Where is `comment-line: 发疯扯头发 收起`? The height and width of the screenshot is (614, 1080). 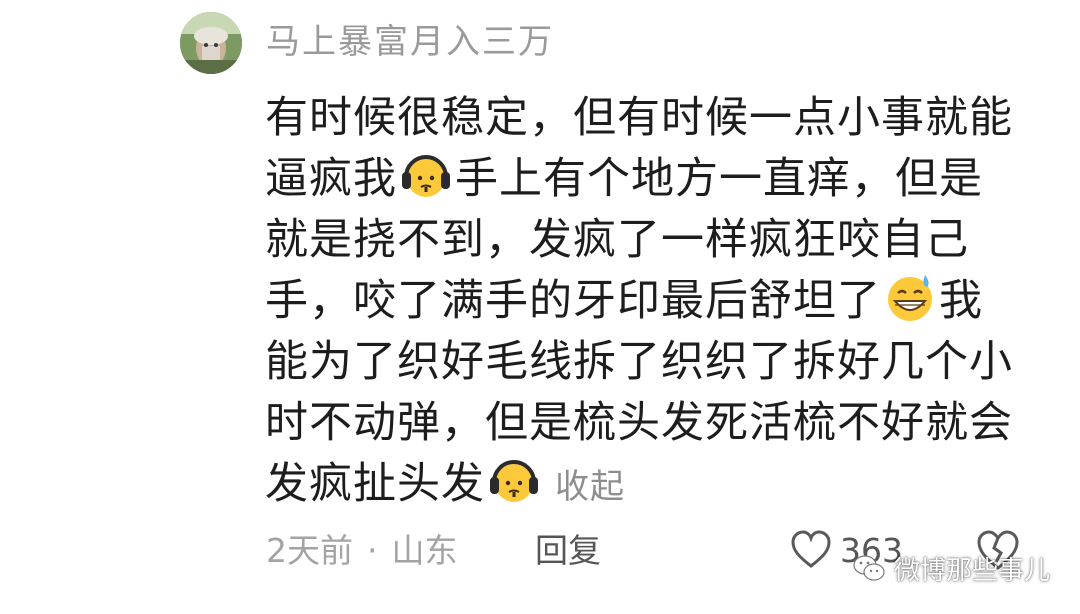 comment-line: 发疯扯头发 收起 is located at coordinates (655, 484).